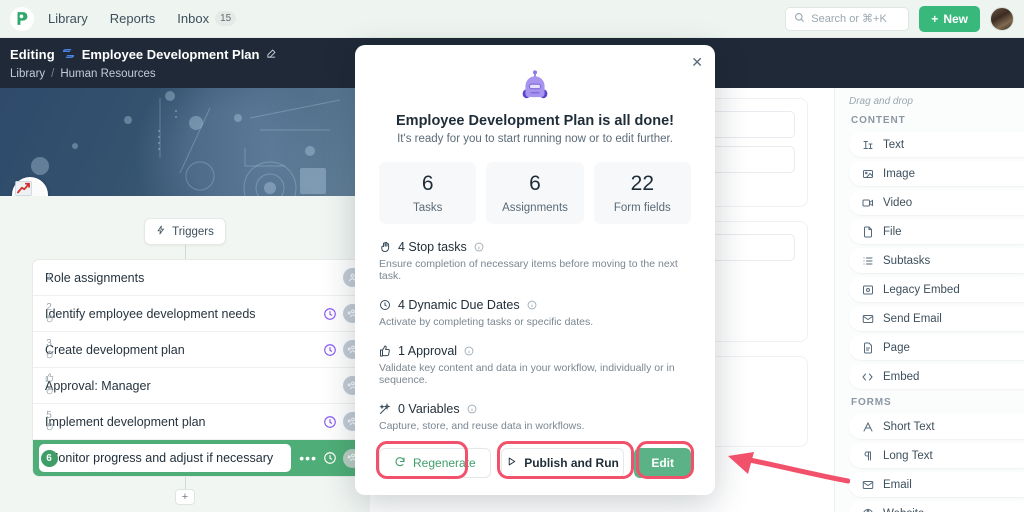  Describe the element at coordinates (871, 402) in the screenshot. I see `section-title-forms: FORMS` at that location.